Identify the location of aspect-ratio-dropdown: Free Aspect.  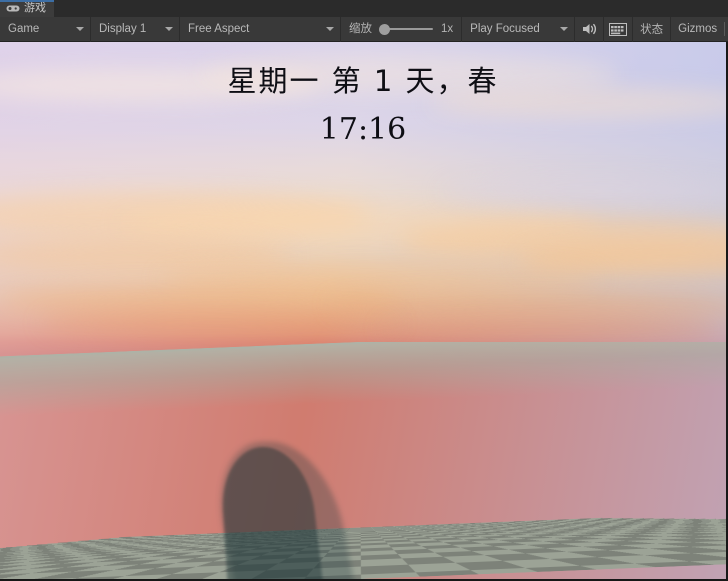
(260, 29).